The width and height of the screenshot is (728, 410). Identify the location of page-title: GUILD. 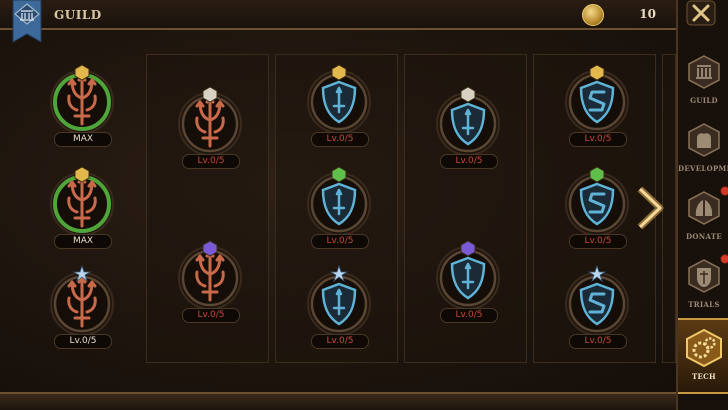
(78, 15).